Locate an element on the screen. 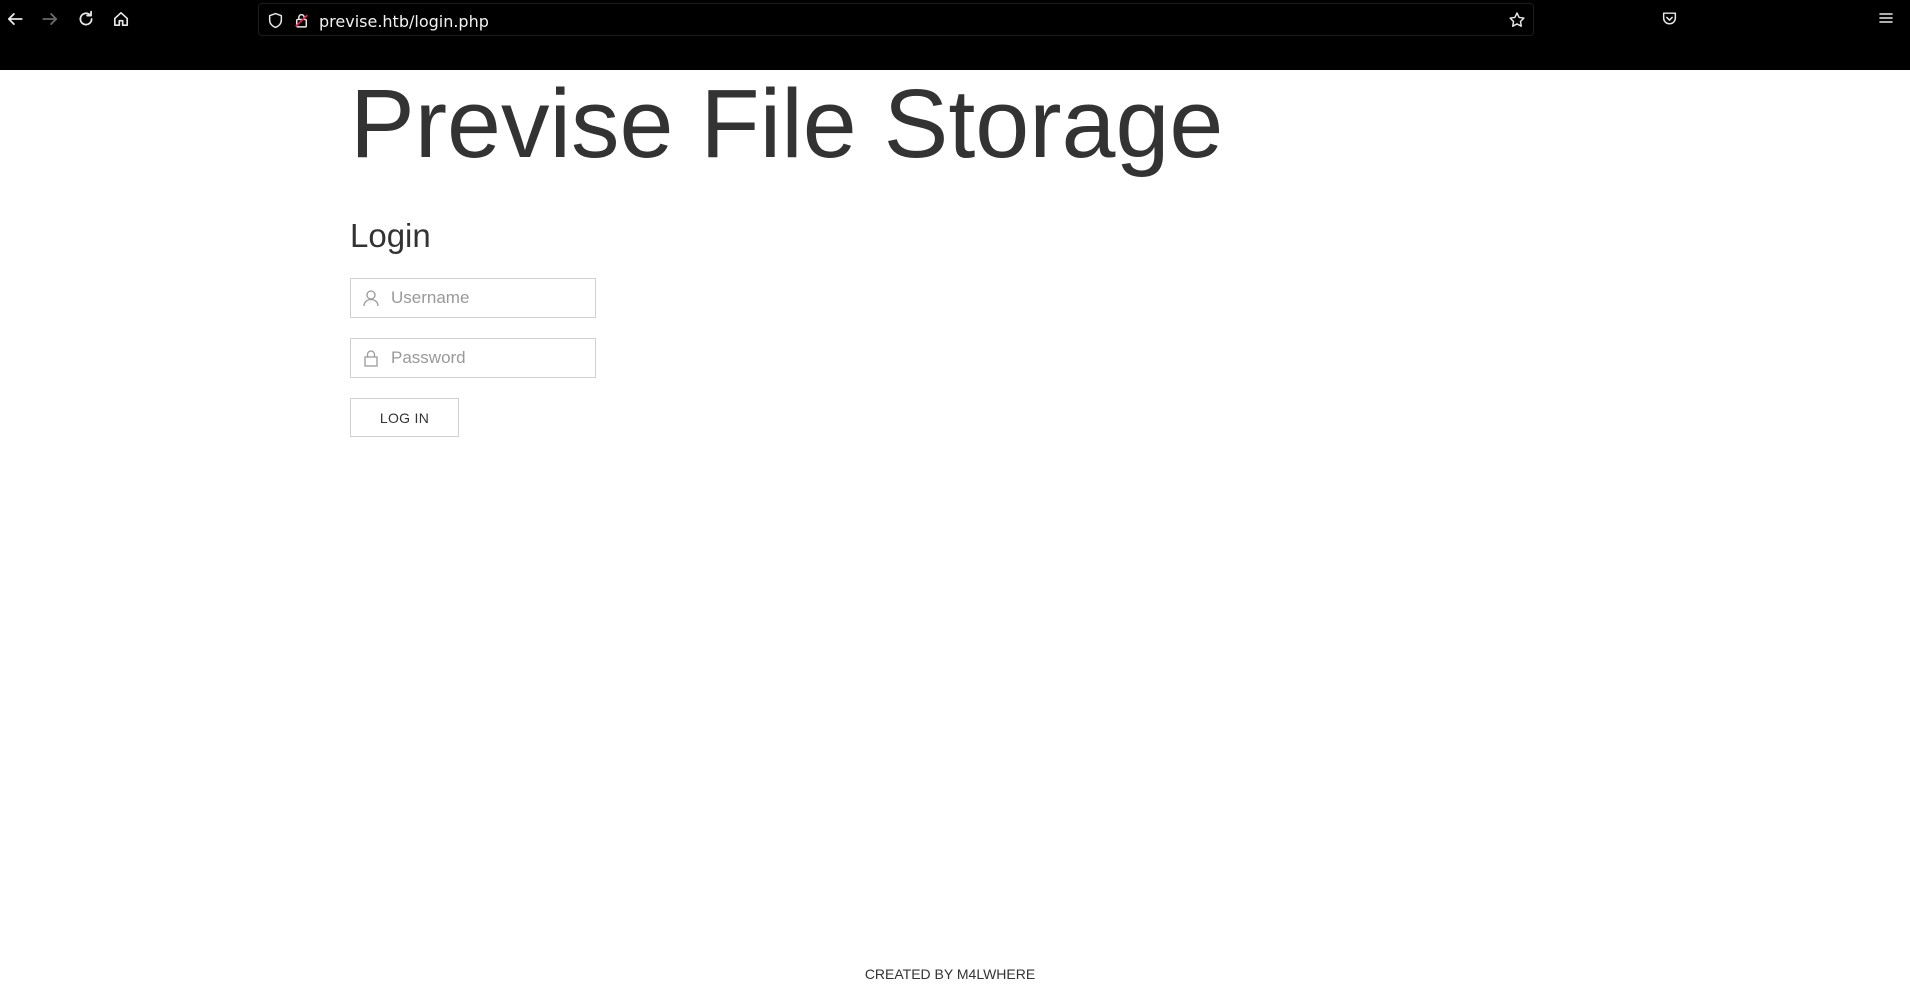 This screenshot has height=1000, width=1910. hamburger-menu-icon is located at coordinates (1886, 18).